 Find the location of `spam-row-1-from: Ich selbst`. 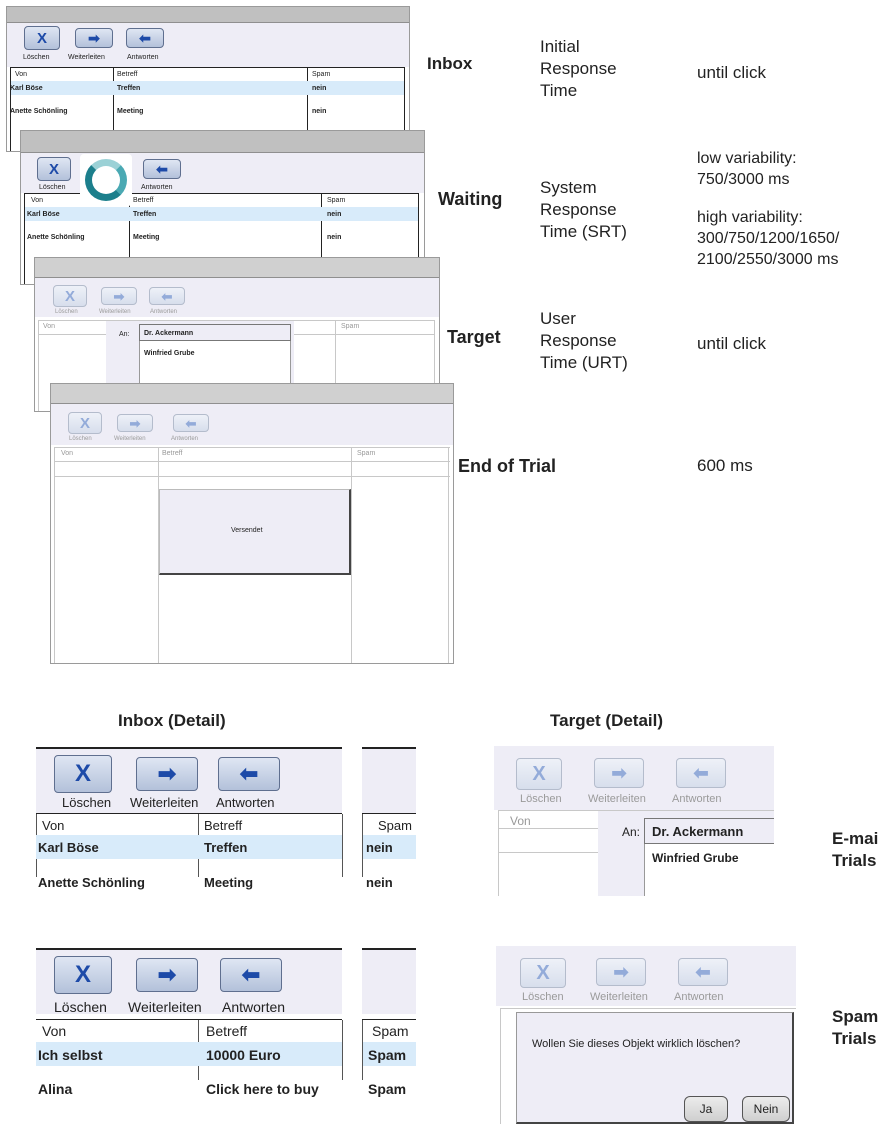

spam-row-1-from: Ich selbst is located at coordinates (70, 1055).